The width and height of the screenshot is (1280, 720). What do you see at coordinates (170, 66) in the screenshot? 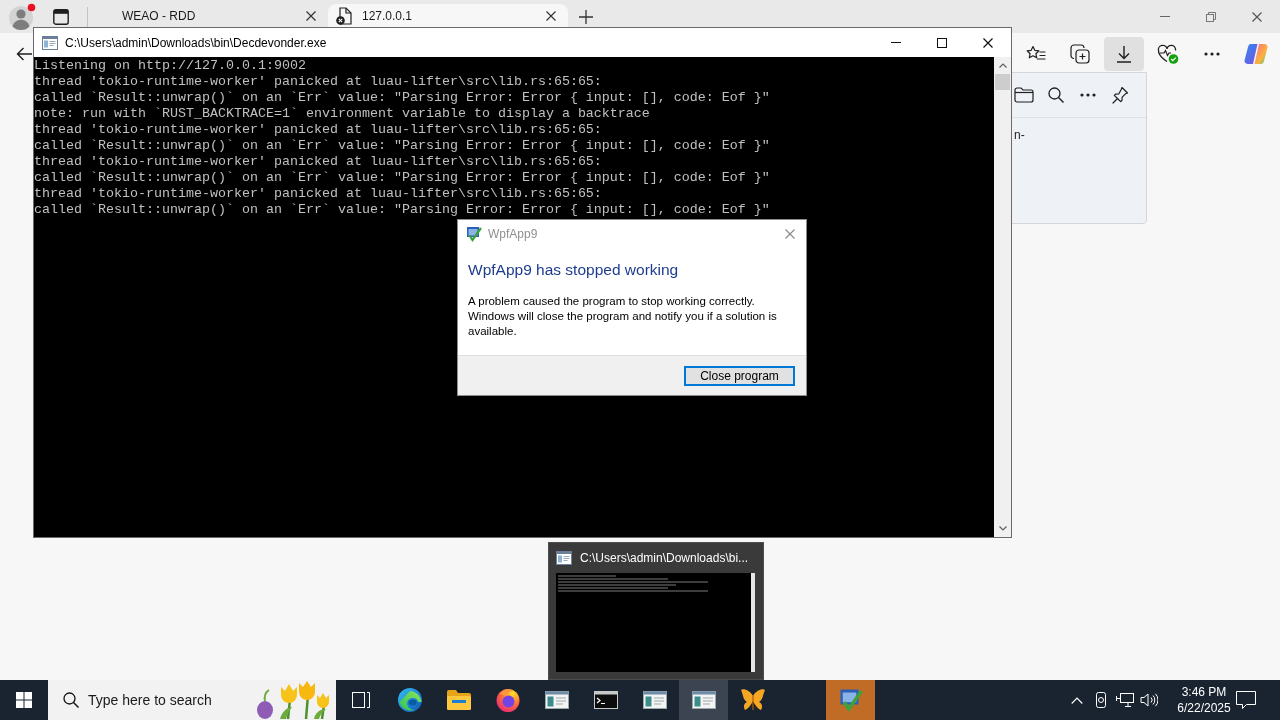
I see `console-line: Listening on http://127.0.0.1:9002` at bounding box center [170, 66].